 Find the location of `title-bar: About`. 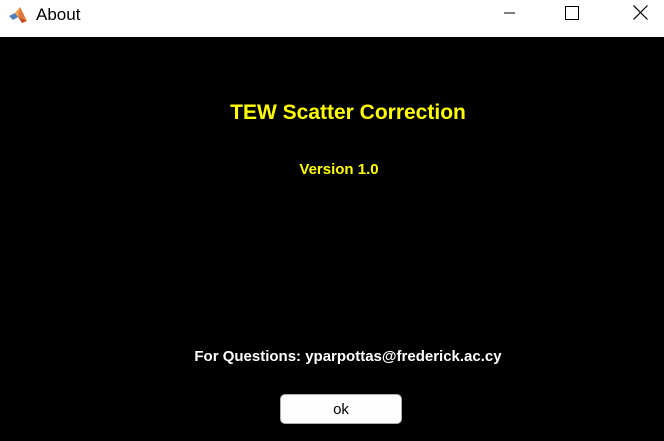

title-bar: About is located at coordinates (332, 15).